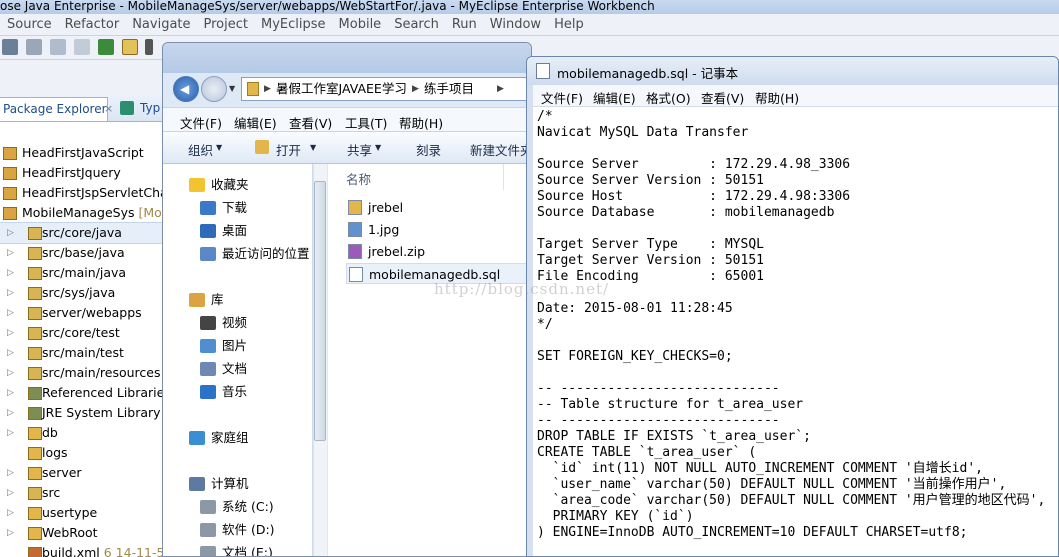 The width and height of the screenshot is (1059, 557). I want to click on text-line: Source Server Version : 50151, so click(650, 180).